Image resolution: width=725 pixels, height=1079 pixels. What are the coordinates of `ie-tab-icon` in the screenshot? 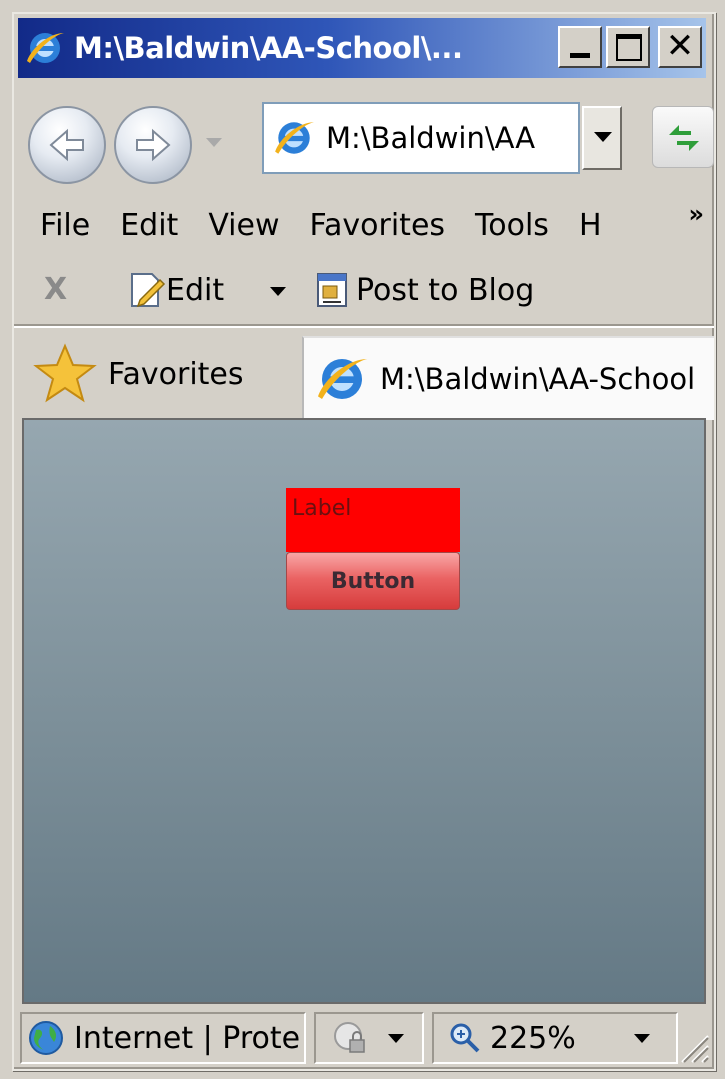 It's located at (343, 379).